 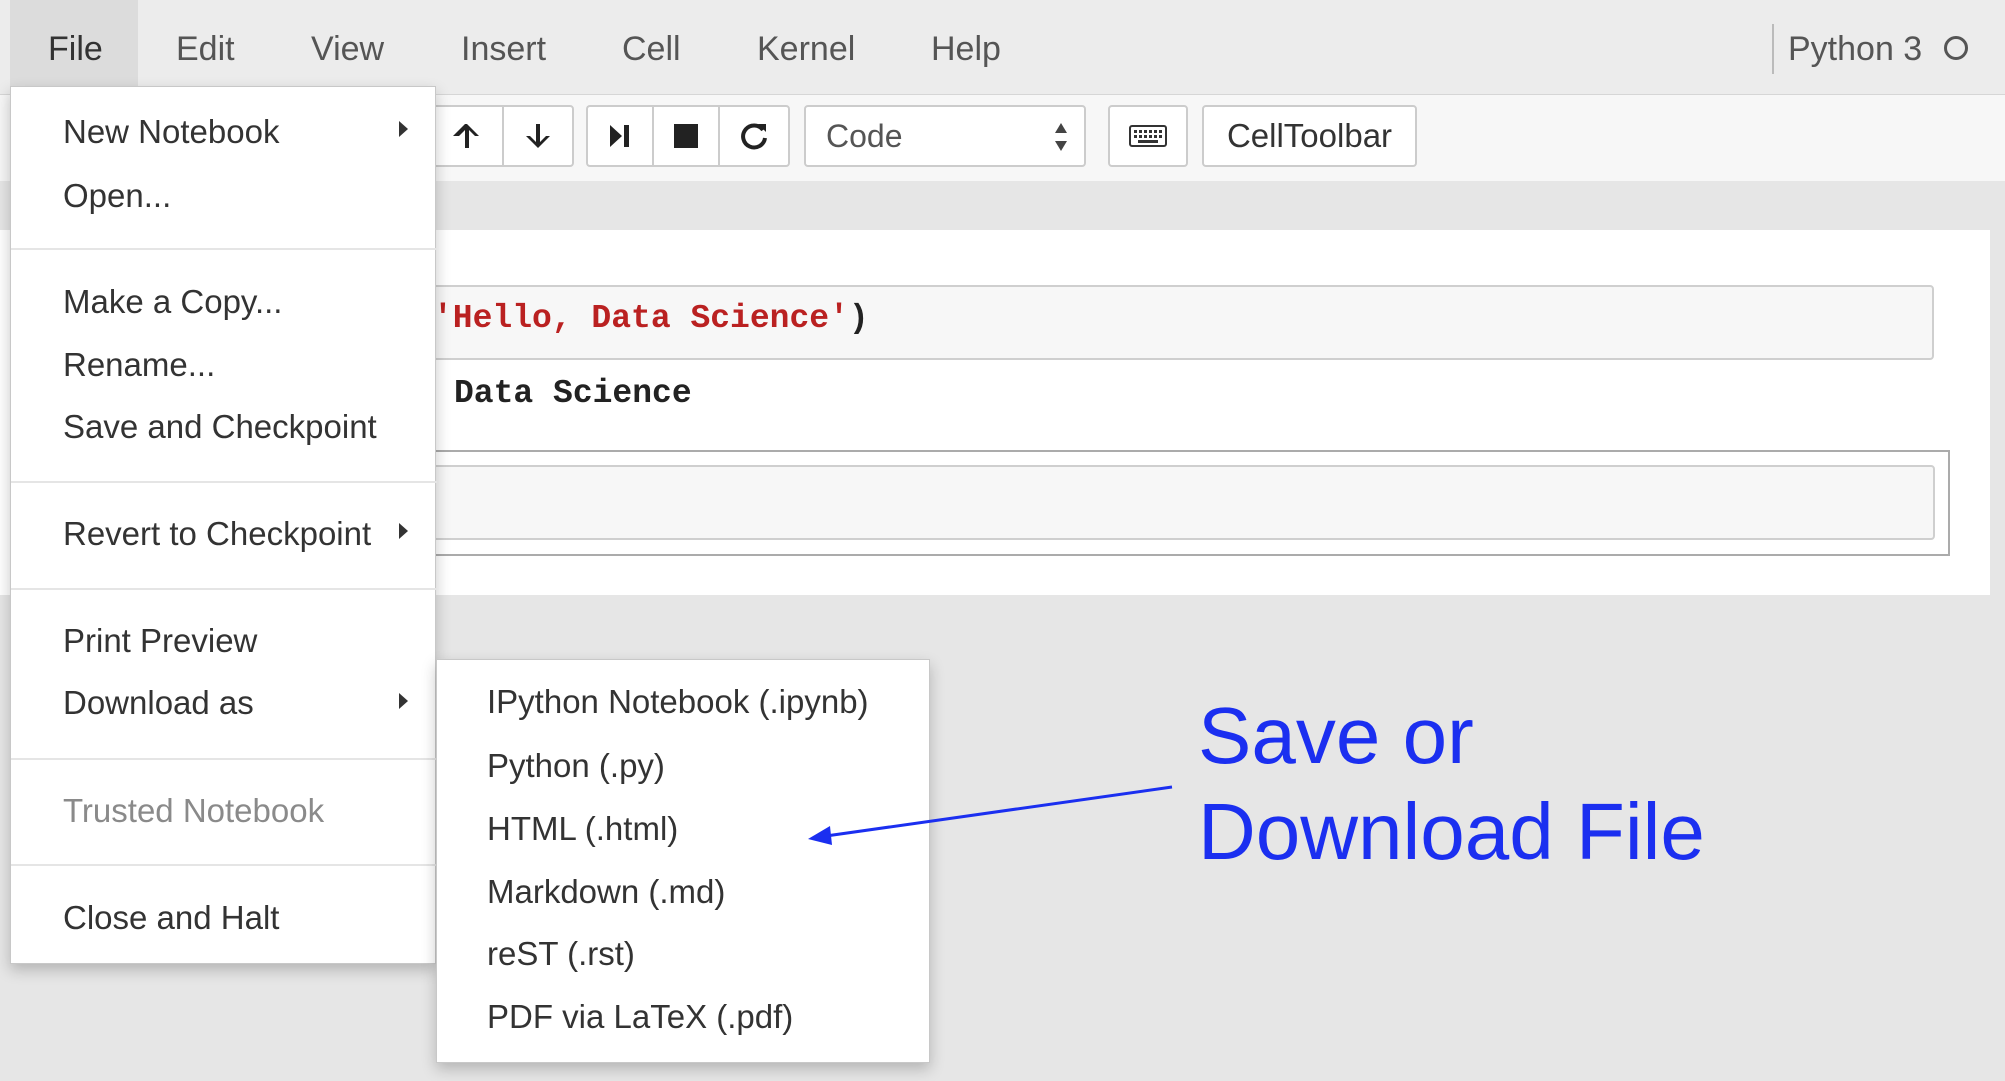 I want to click on stop-icon, so click(x=686, y=136).